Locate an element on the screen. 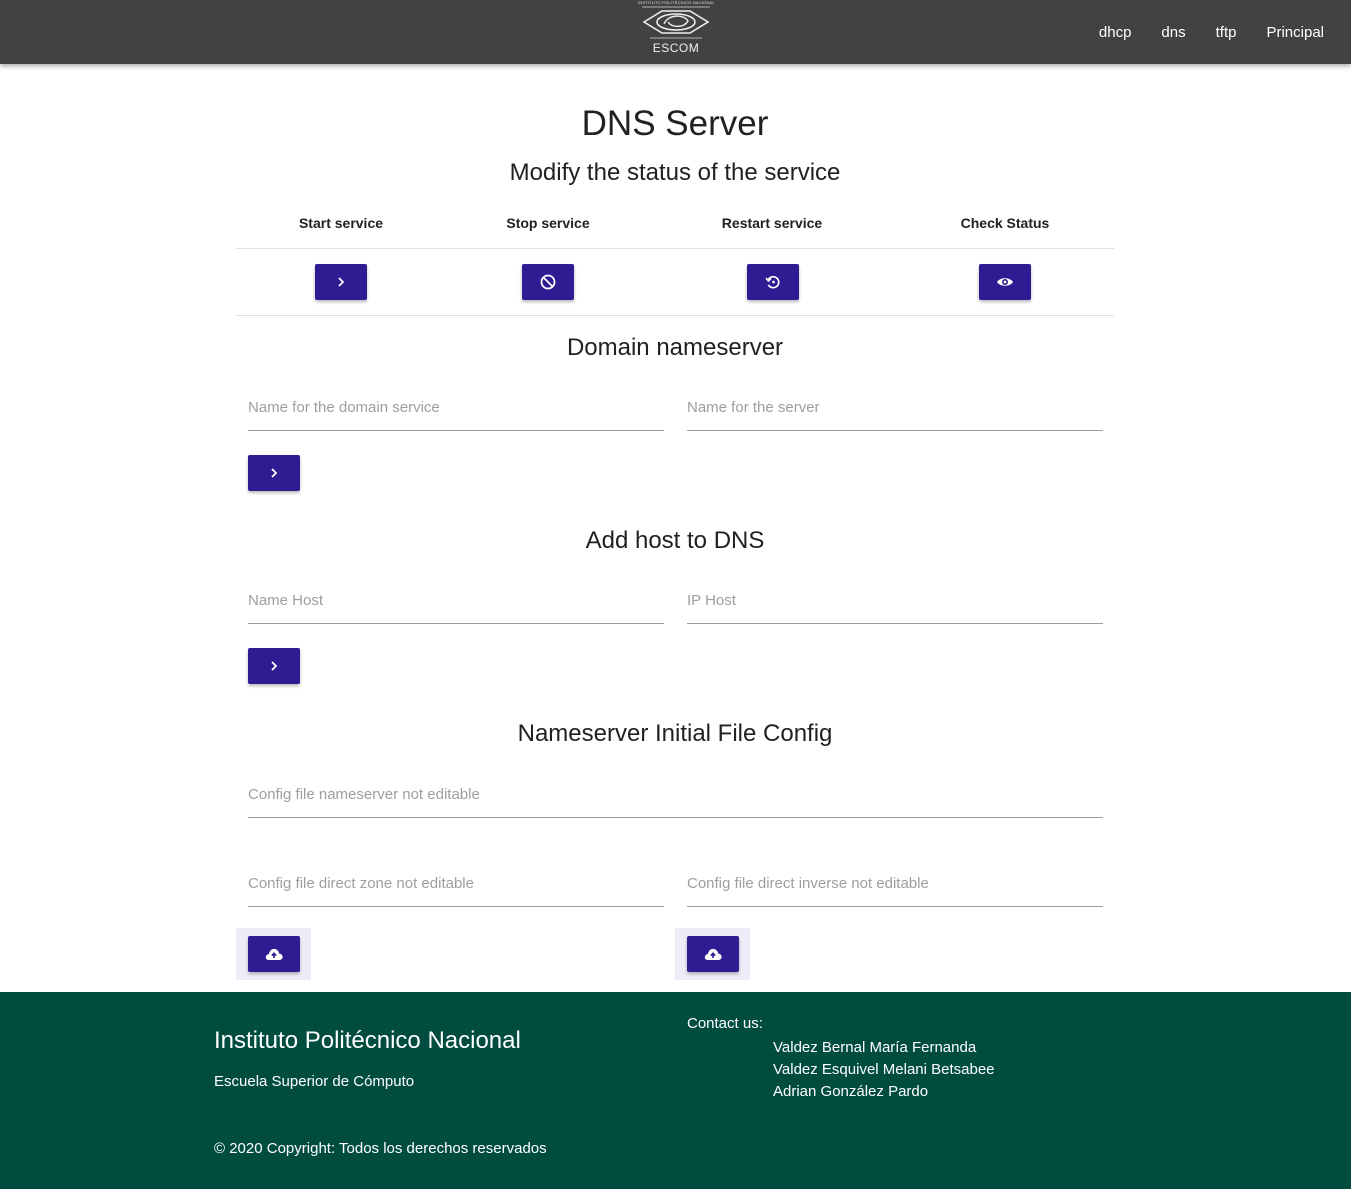  footer-contact-item: Valdez Bernal María Fernanda is located at coordinates (875, 1047).